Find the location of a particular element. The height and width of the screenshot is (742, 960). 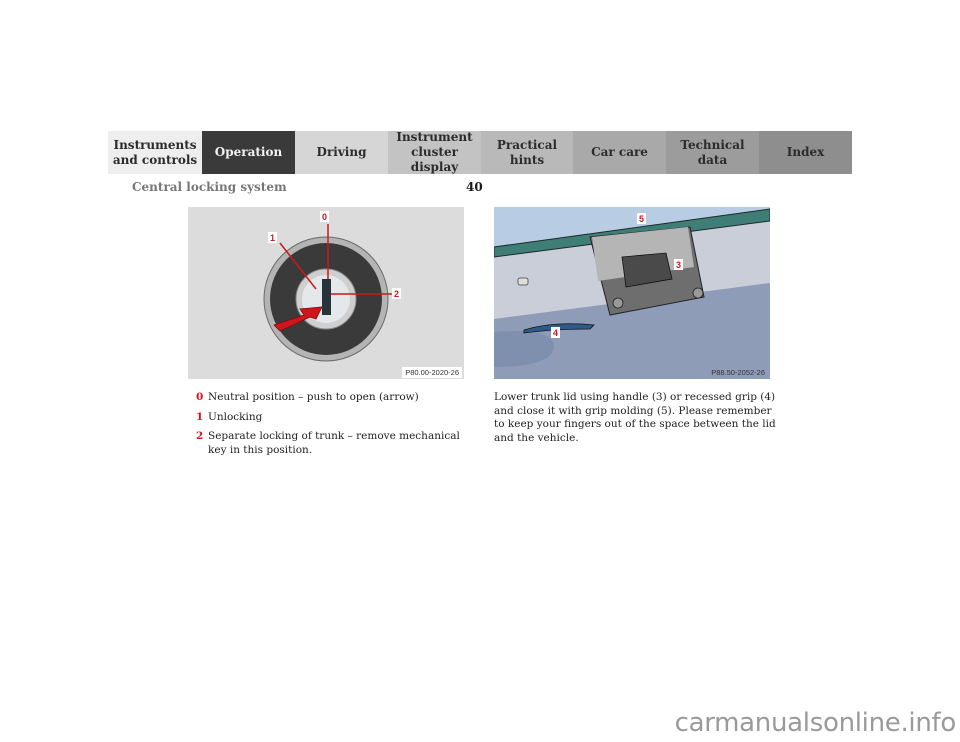

tab-technical-data: Technical data is located at coordinates (712, 152).